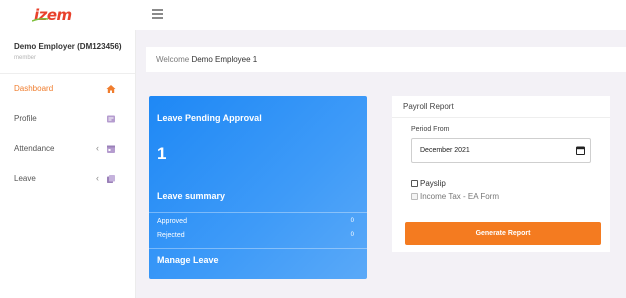  Describe the element at coordinates (188, 260) in the screenshot. I see `manage-leave-link: Manage Leave` at that location.